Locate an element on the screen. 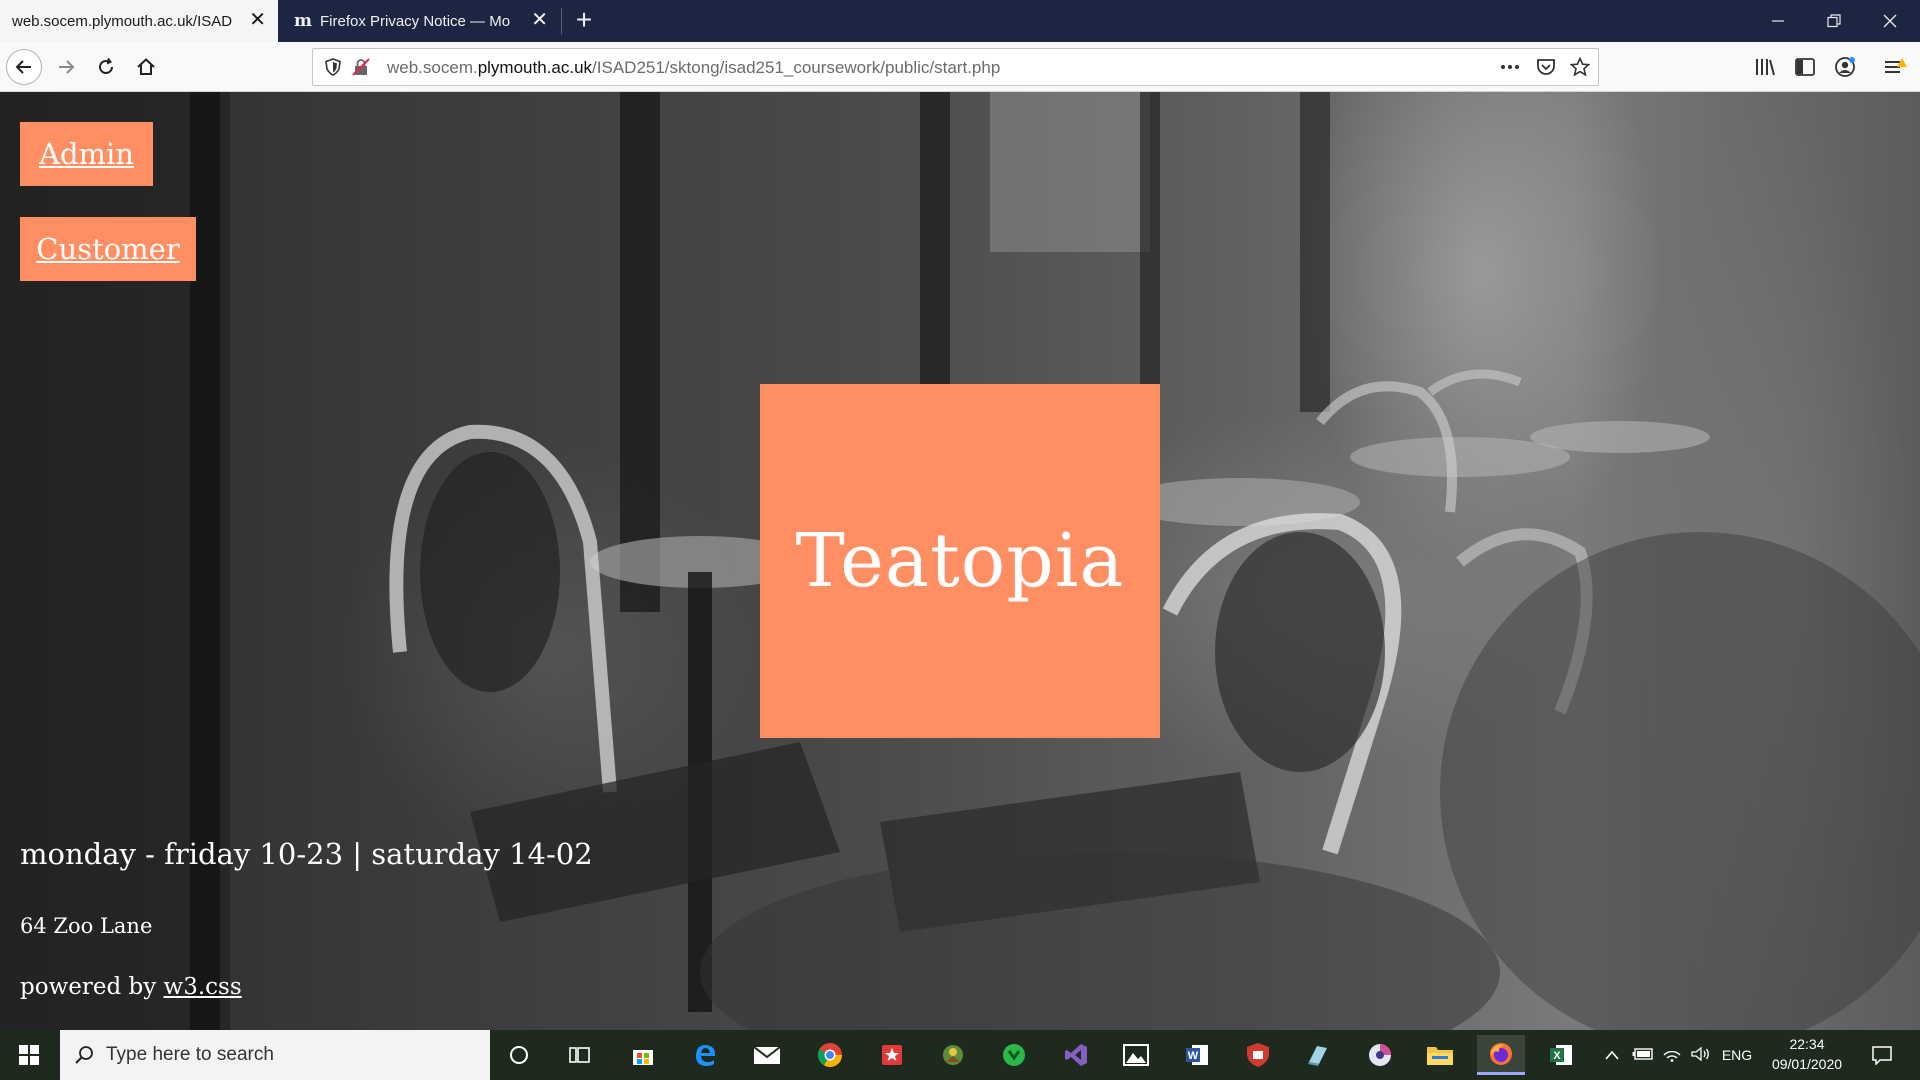 The width and height of the screenshot is (1920, 1080). game-app-icon is located at coordinates (953, 1055).